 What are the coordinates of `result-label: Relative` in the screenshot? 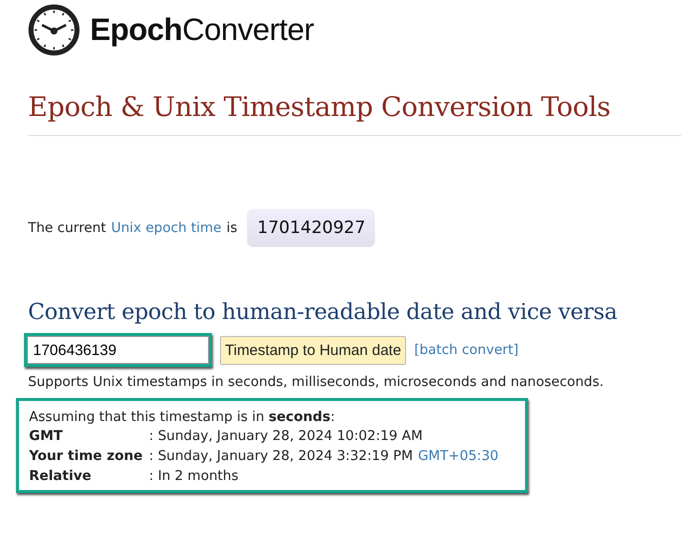 It's located at (60, 476).